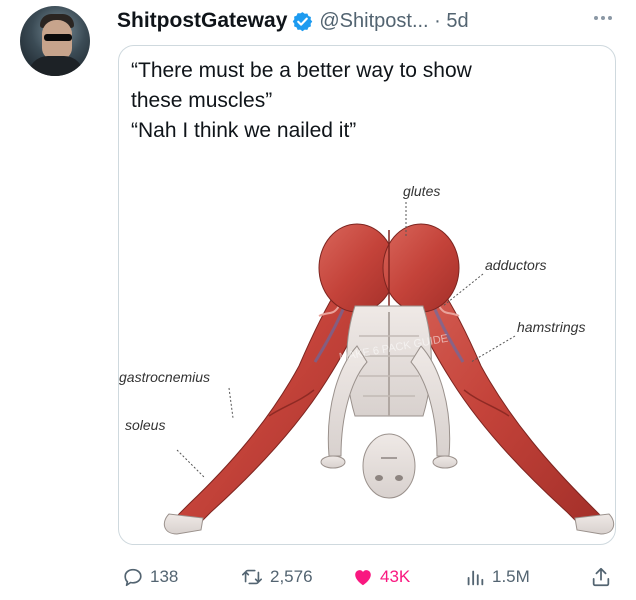  Describe the element at coordinates (301, 70) in the screenshot. I see `caption-line-1: “There must be a better way to show` at that location.